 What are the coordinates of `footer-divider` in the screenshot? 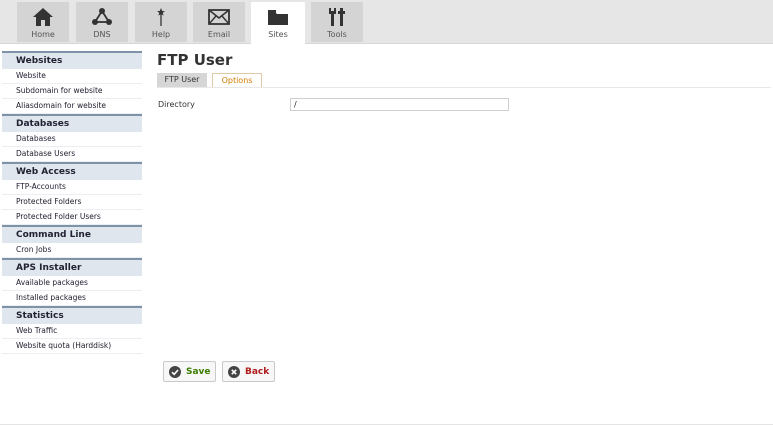 It's located at (386, 424).